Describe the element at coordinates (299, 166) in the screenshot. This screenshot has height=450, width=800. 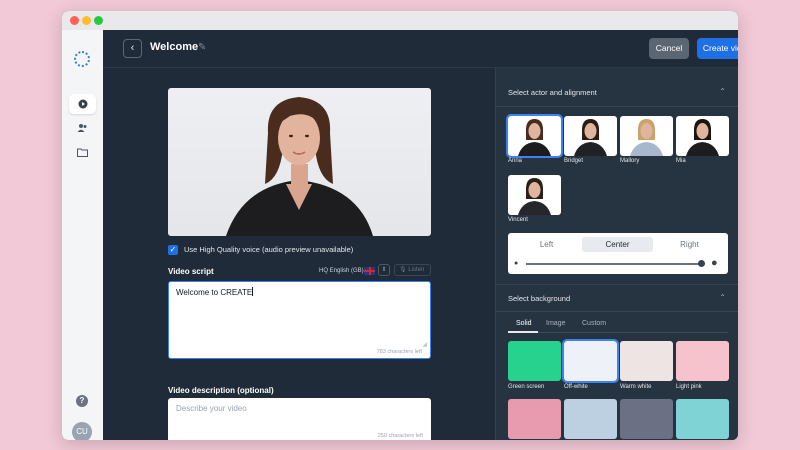
I see `actor-preview-image` at that location.